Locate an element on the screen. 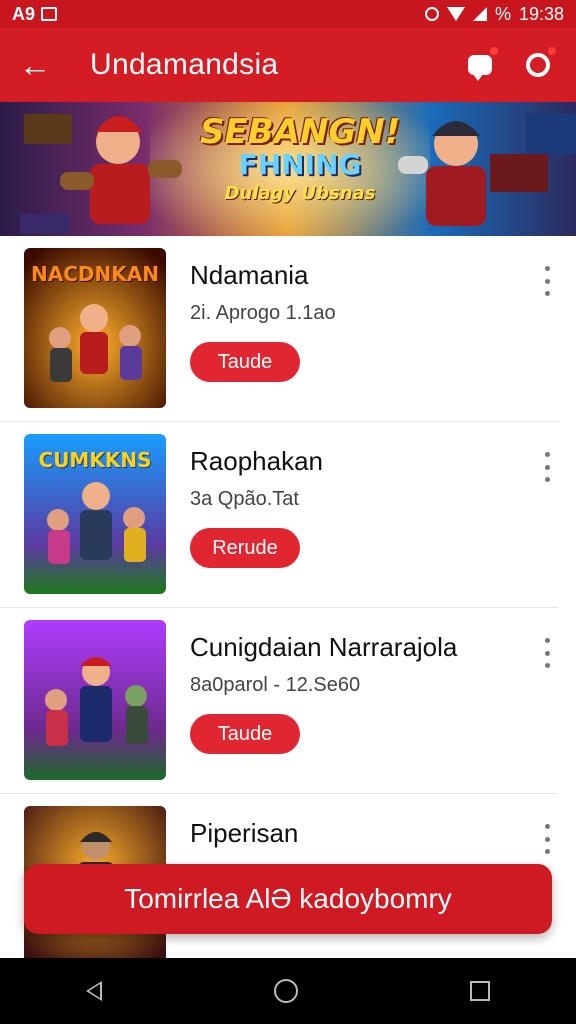 This screenshot has width=576, height=1024. profile-button is located at coordinates (541, 62).